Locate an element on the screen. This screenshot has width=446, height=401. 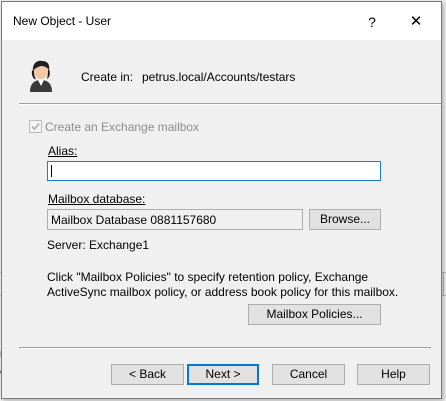
server-text: Server: Exchange1 is located at coordinates (98, 245).